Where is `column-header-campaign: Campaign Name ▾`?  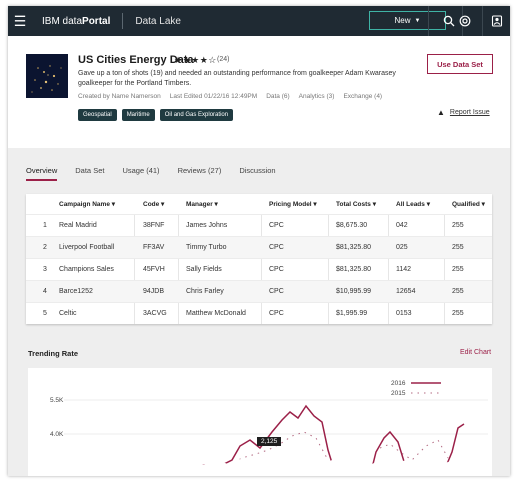 column-header-campaign: Campaign Name ▾ is located at coordinates (87, 204).